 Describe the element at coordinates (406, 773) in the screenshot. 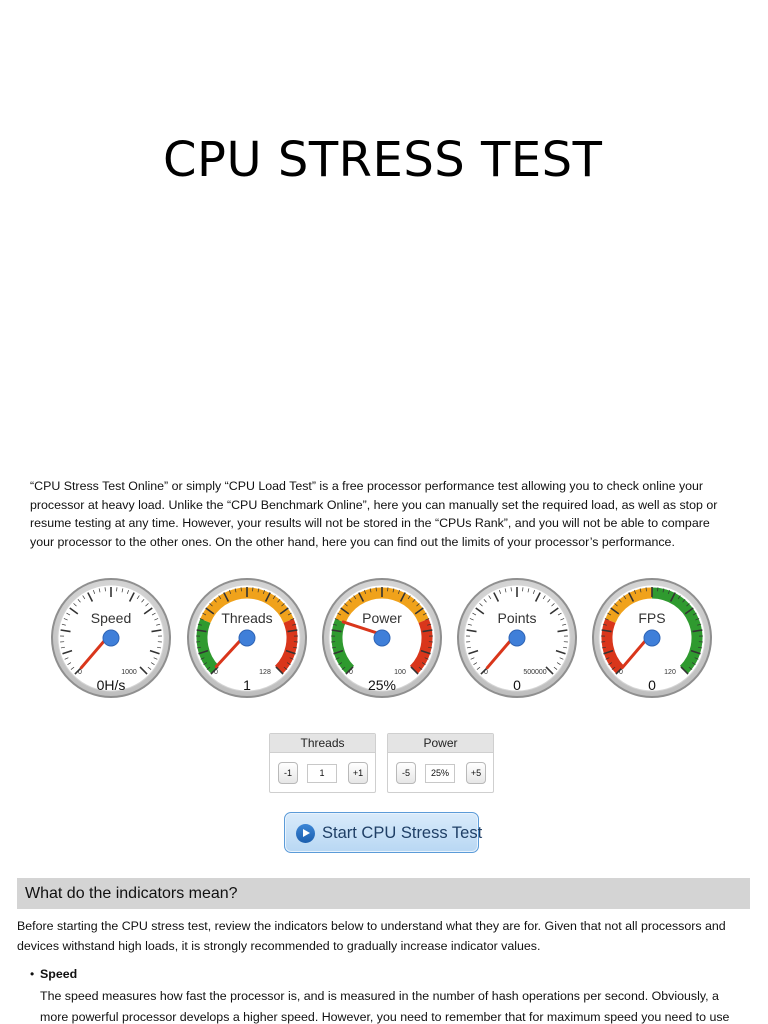

I see `power-decrement-button: -5` at that location.